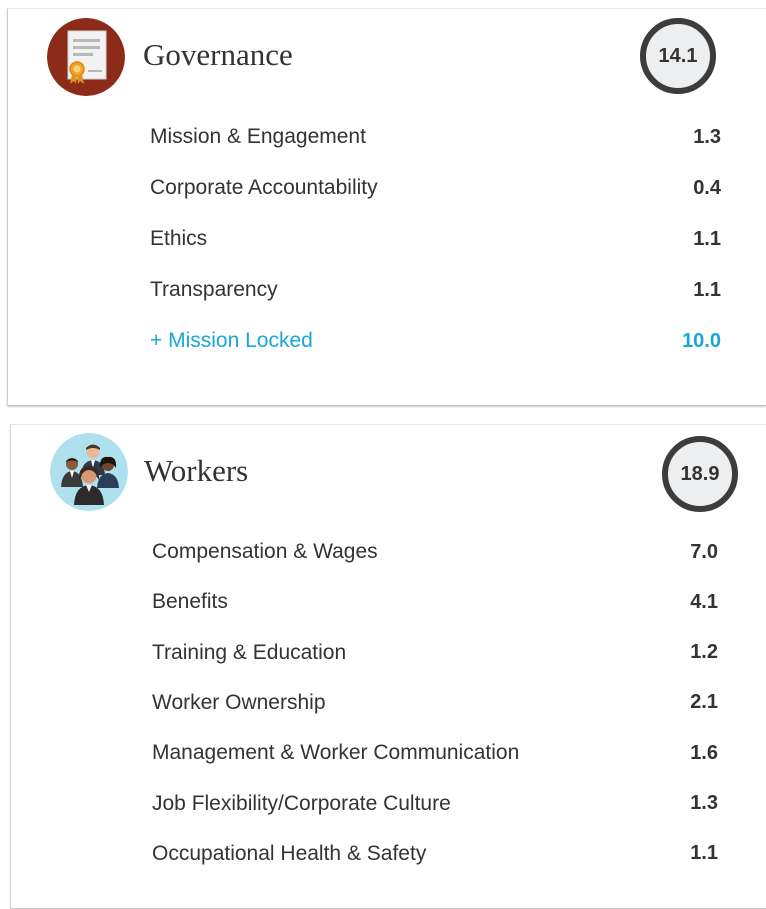 The image size is (766, 909). What do you see at coordinates (435, 854) in the screenshot?
I see `list-item: Occupational Health & Safety 1.1` at bounding box center [435, 854].